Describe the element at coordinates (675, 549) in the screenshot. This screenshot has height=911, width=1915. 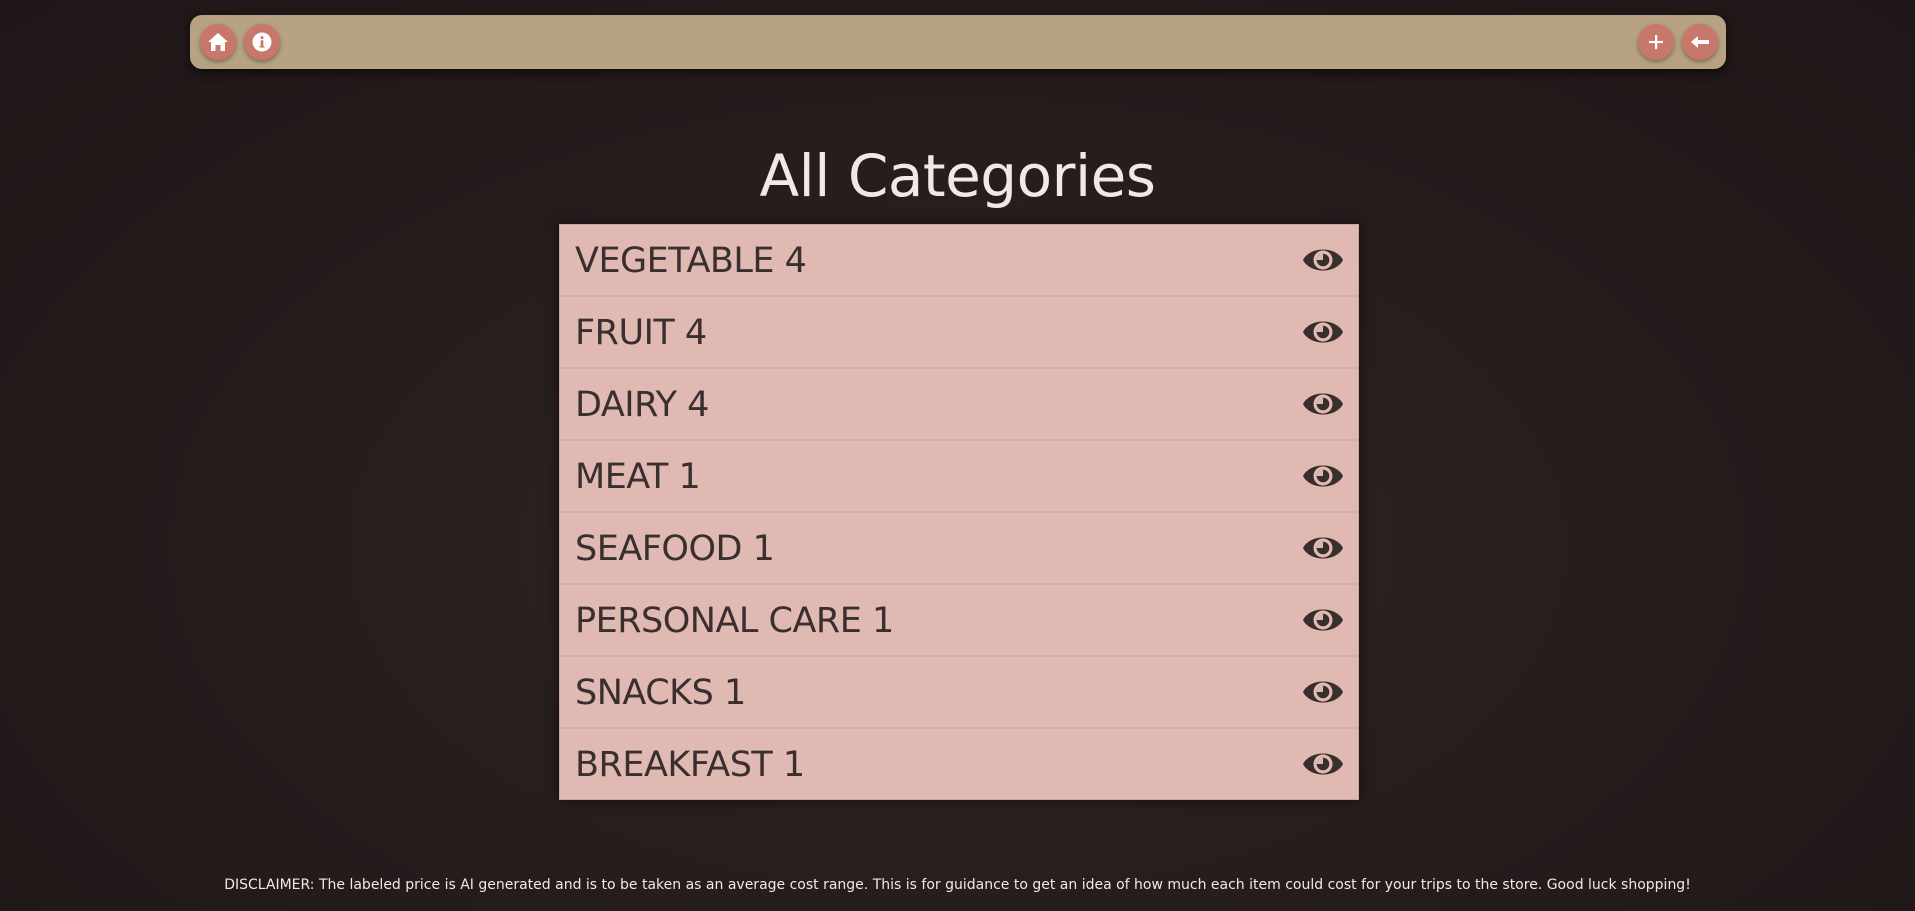
I see `category-label: SEAFOOD 1` at that location.